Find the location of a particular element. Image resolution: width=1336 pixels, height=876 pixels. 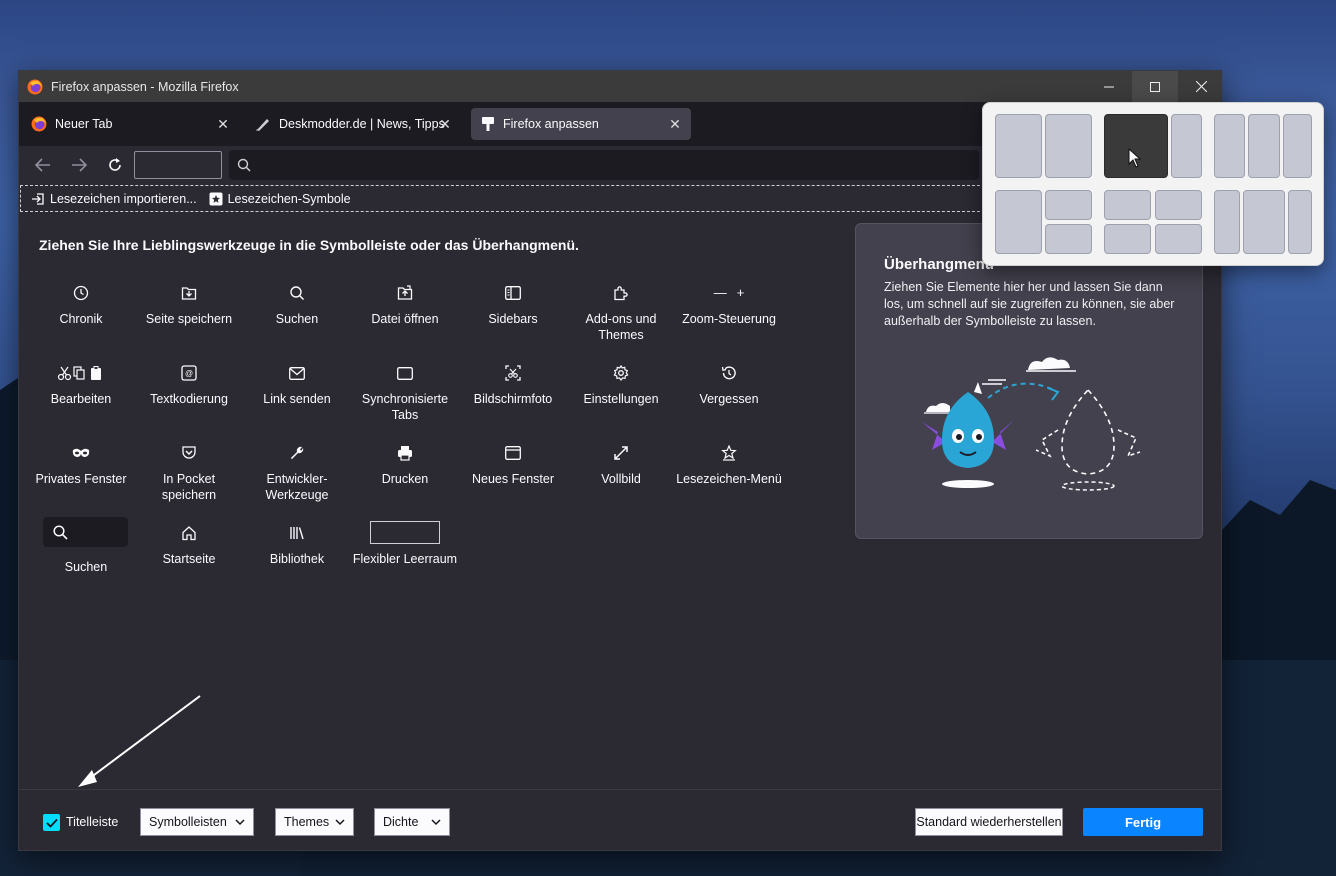

palette-item-label: Seite speichern is located at coordinates (189, 319).